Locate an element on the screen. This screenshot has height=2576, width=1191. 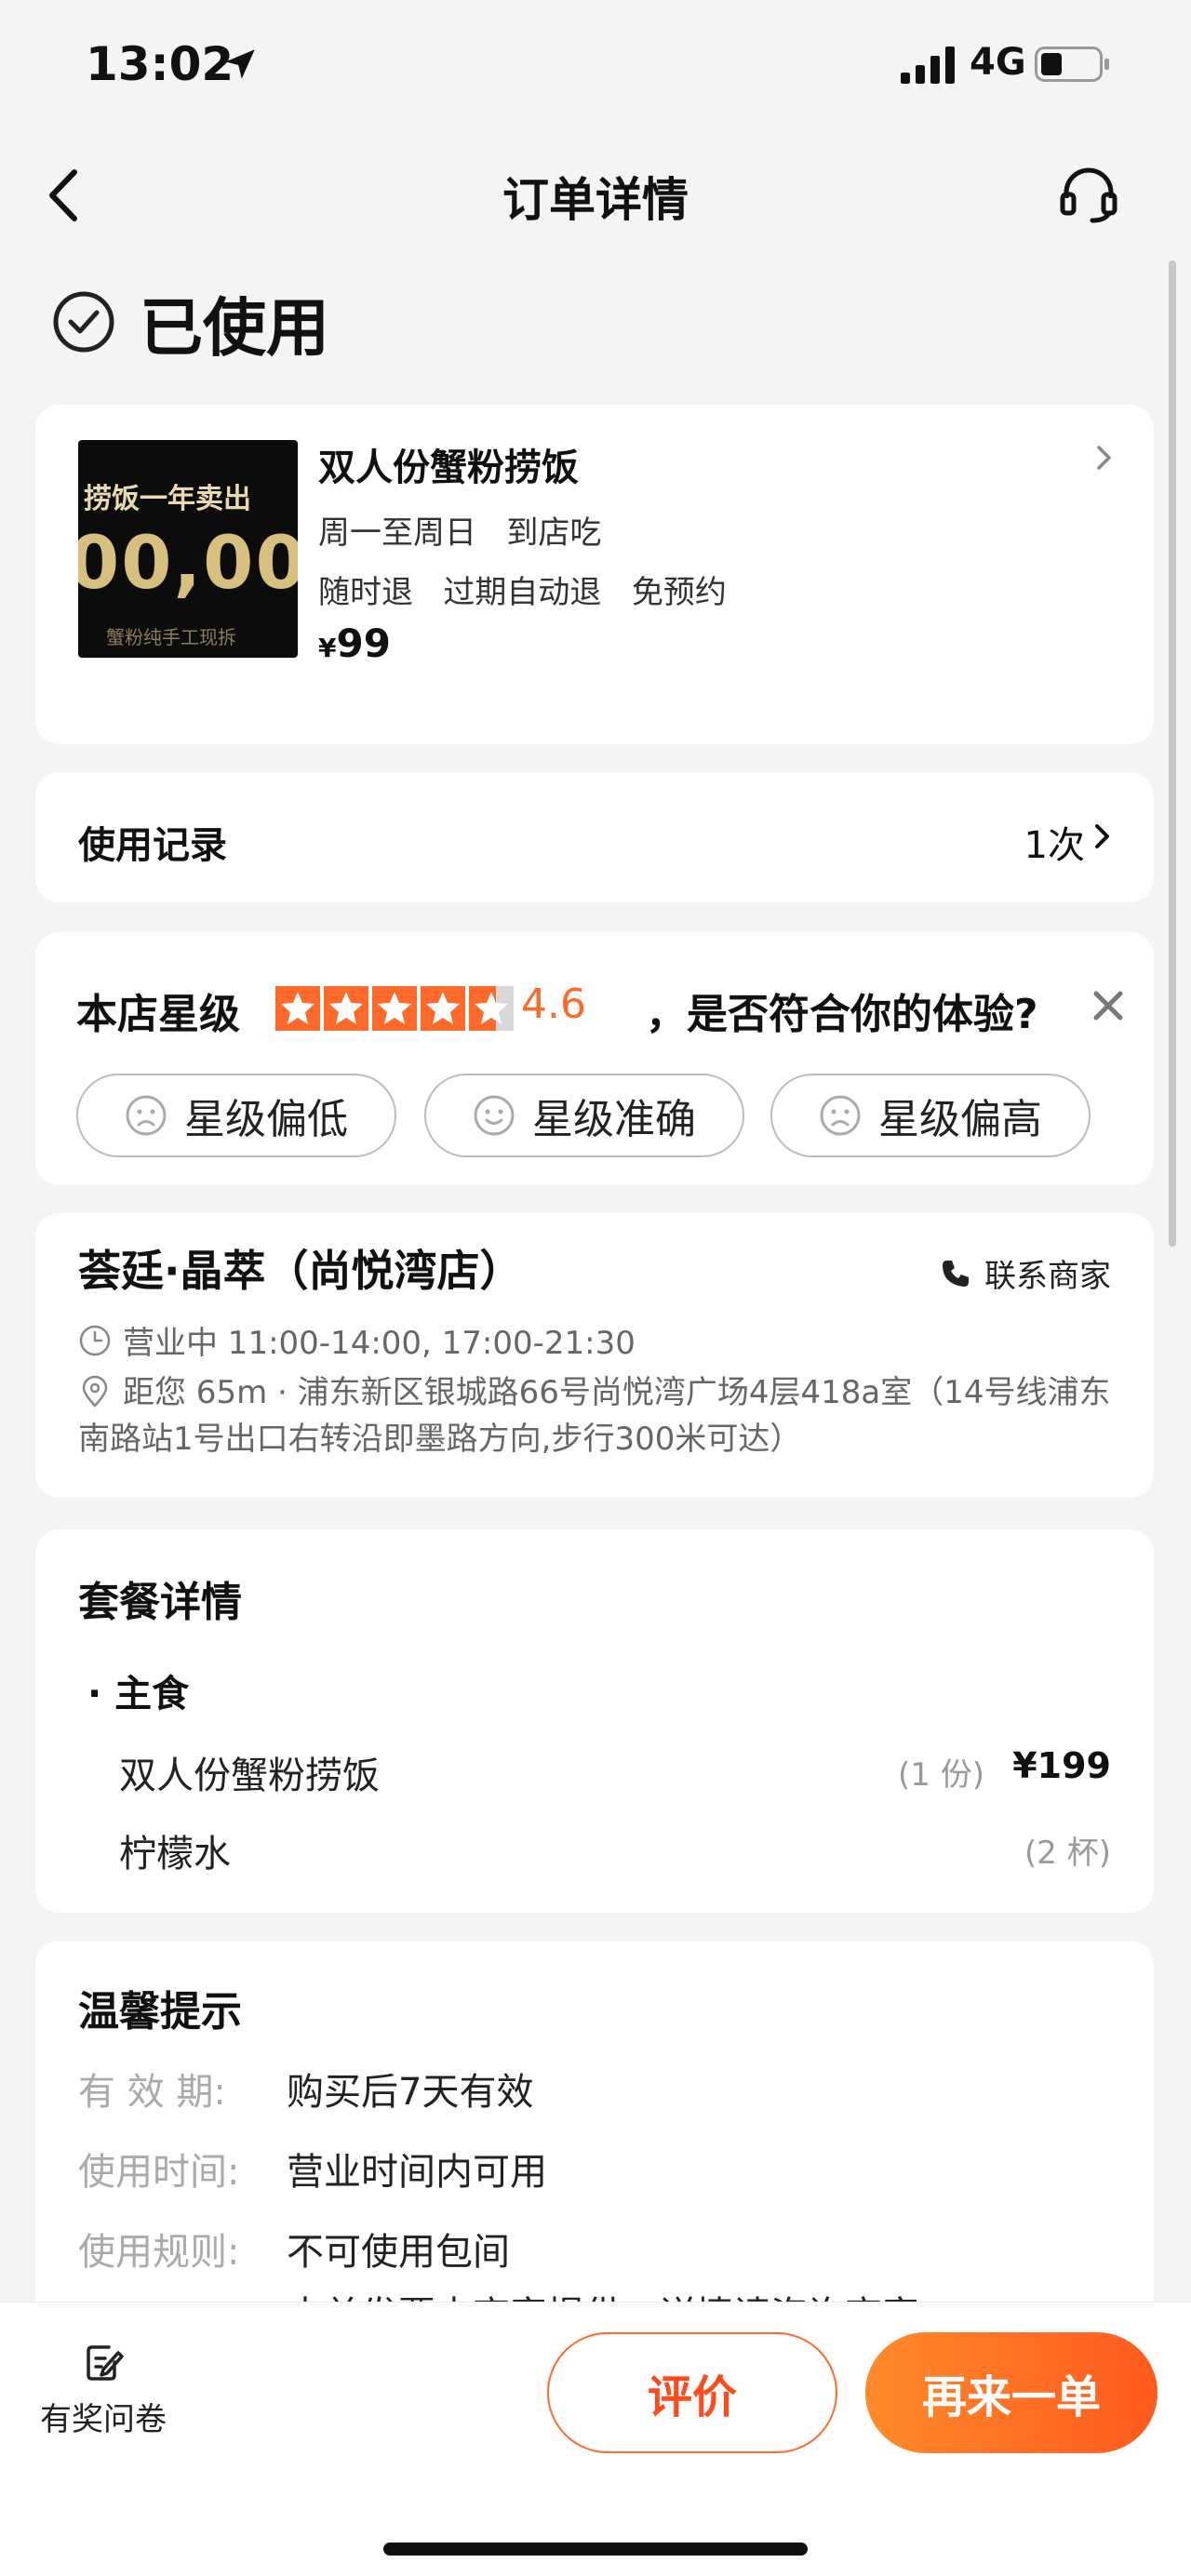
product-image: 捞饭一年卖出 00,000 蟹粉纯手工现拆 is located at coordinates (188, 549).